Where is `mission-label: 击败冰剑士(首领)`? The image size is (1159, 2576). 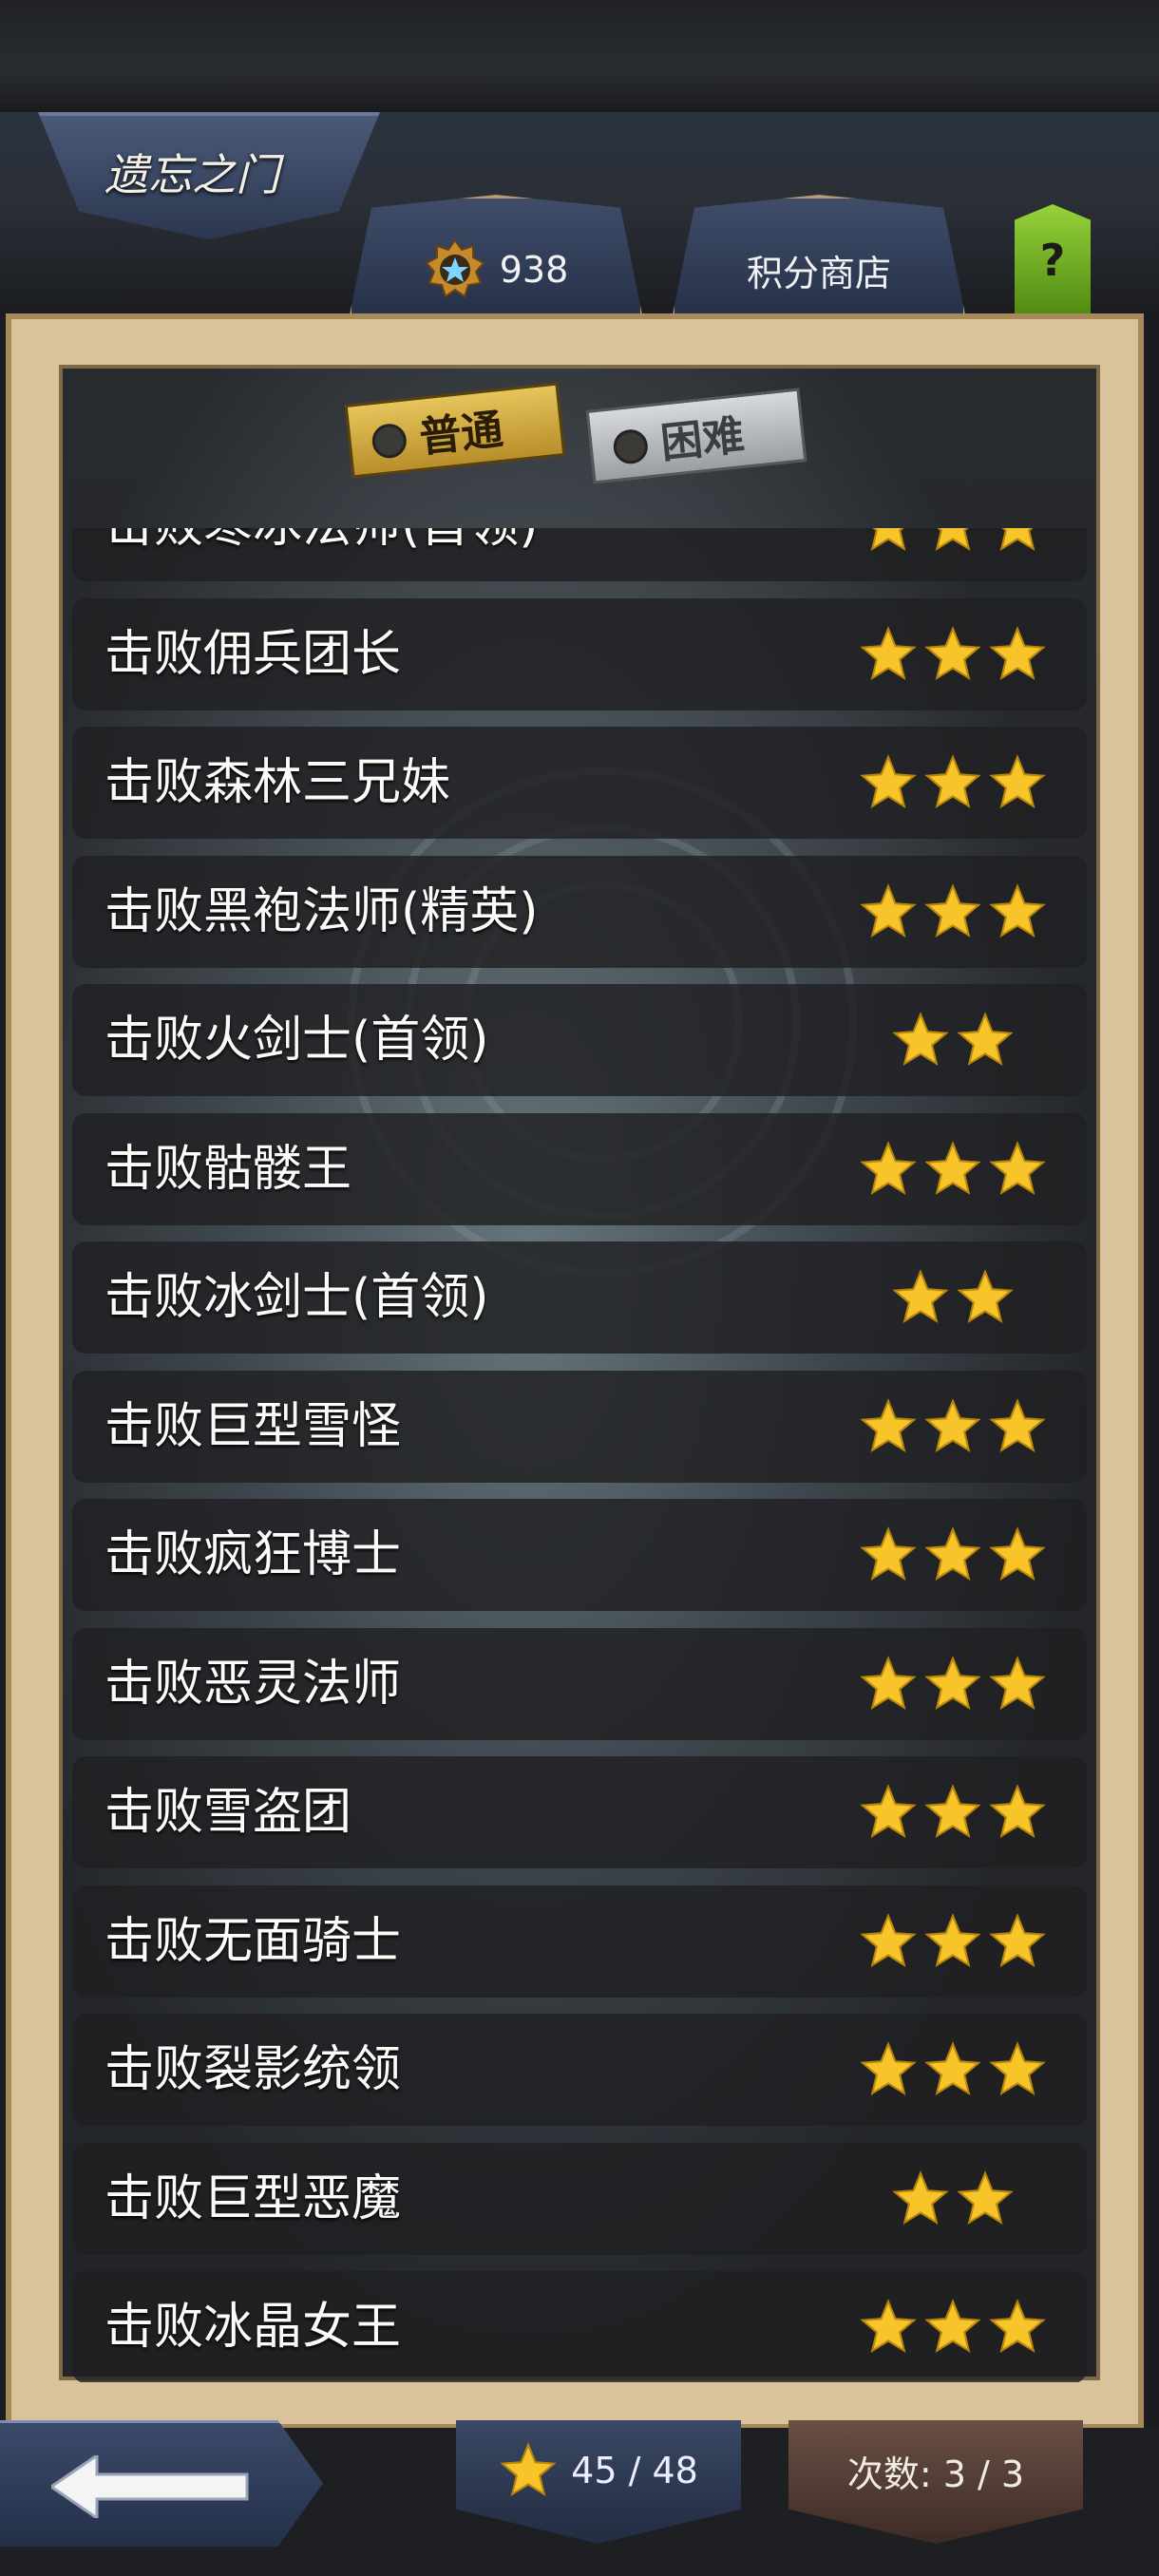
mission-label: 击败冰剑士(首领) is located at coordinates (296, 1297).